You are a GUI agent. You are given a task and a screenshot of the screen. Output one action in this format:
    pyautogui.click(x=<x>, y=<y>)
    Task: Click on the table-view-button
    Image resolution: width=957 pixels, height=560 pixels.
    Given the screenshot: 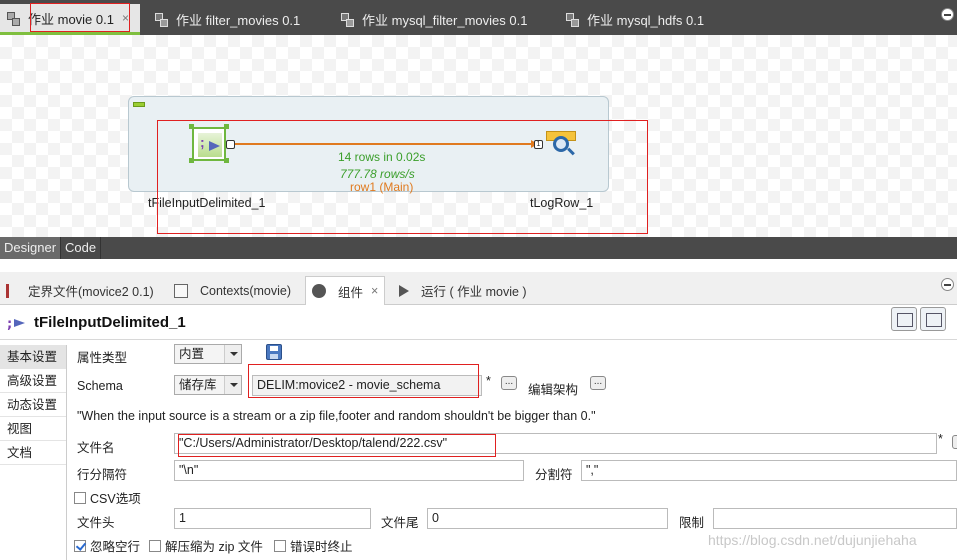 What is the action you would take?
    pyautogui.click(x=904, y=319)
    